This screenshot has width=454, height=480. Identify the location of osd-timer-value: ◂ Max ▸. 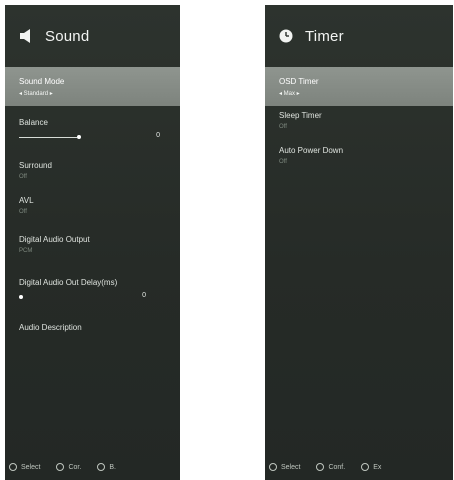
(289, 94).